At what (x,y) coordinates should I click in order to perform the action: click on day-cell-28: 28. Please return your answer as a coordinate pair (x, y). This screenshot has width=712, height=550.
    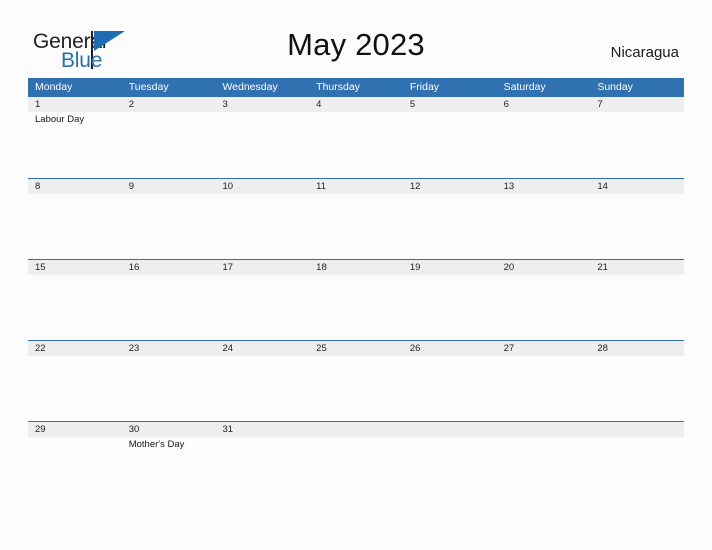
    Looking at the image, I should click on (637, 381).